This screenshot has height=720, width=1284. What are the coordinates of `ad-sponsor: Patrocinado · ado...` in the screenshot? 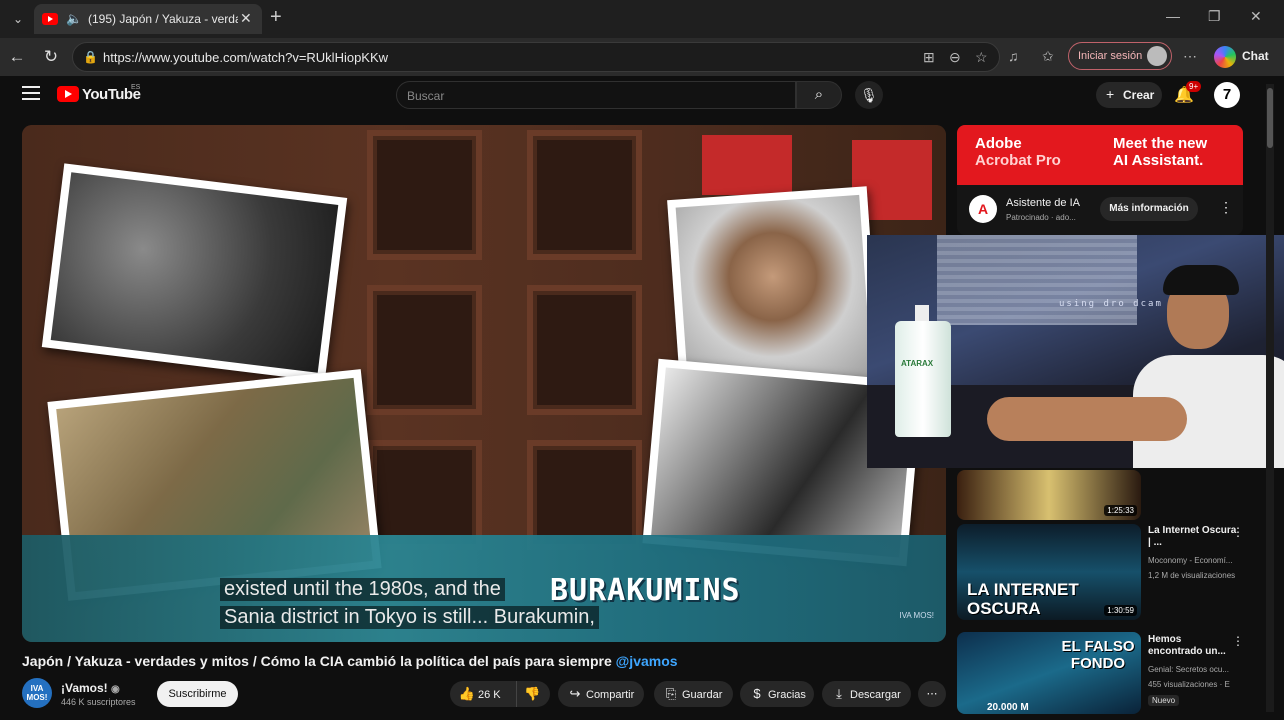 It's located at (1041, 217).